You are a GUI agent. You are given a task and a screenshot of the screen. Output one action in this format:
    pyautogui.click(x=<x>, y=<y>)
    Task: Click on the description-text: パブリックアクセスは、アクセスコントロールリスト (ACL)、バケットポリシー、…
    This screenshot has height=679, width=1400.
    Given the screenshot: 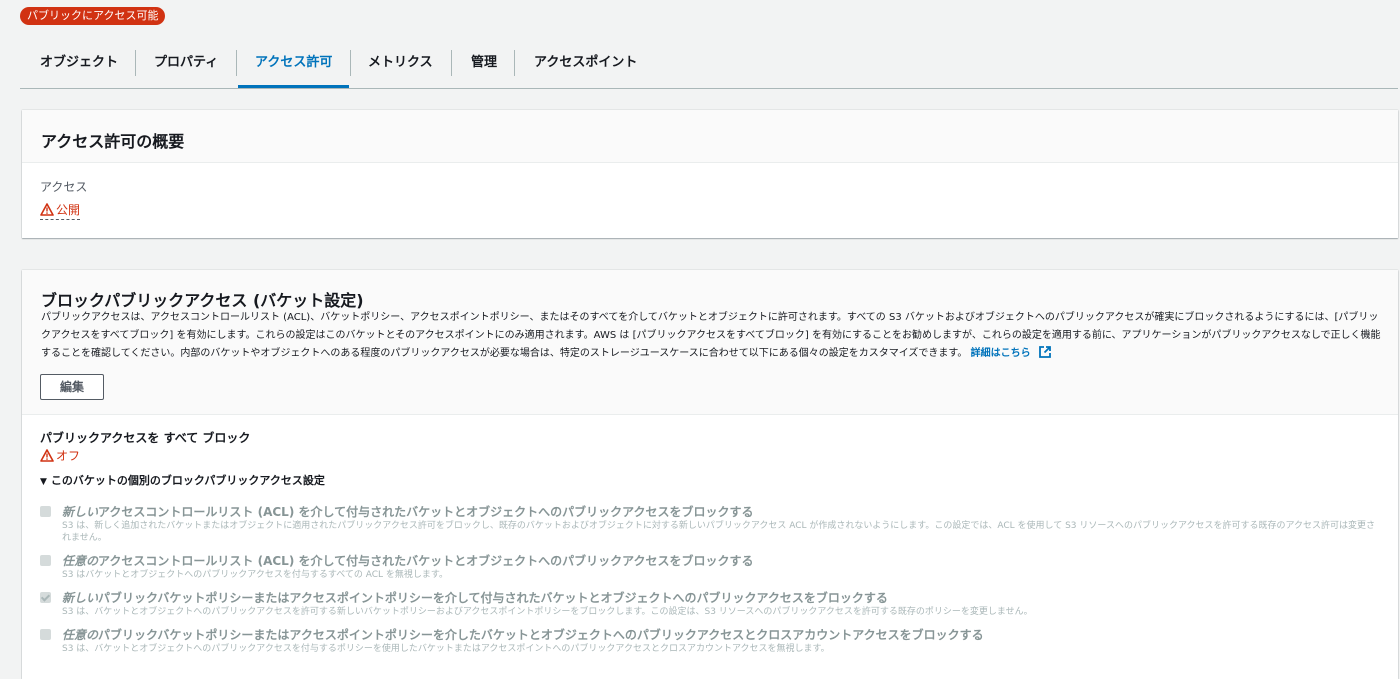 What is the action you would take?
    pyautogui.click(x=711, y=335)
    